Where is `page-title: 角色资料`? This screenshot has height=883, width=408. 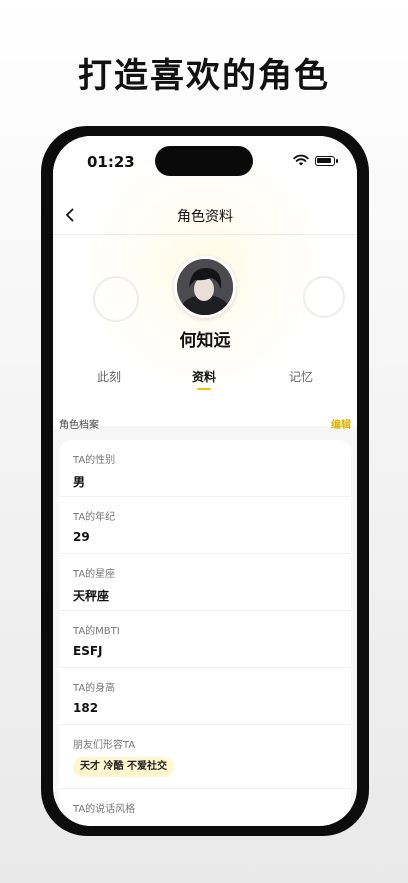 page-title: 角色资料 is located at coordinates (205, 217).